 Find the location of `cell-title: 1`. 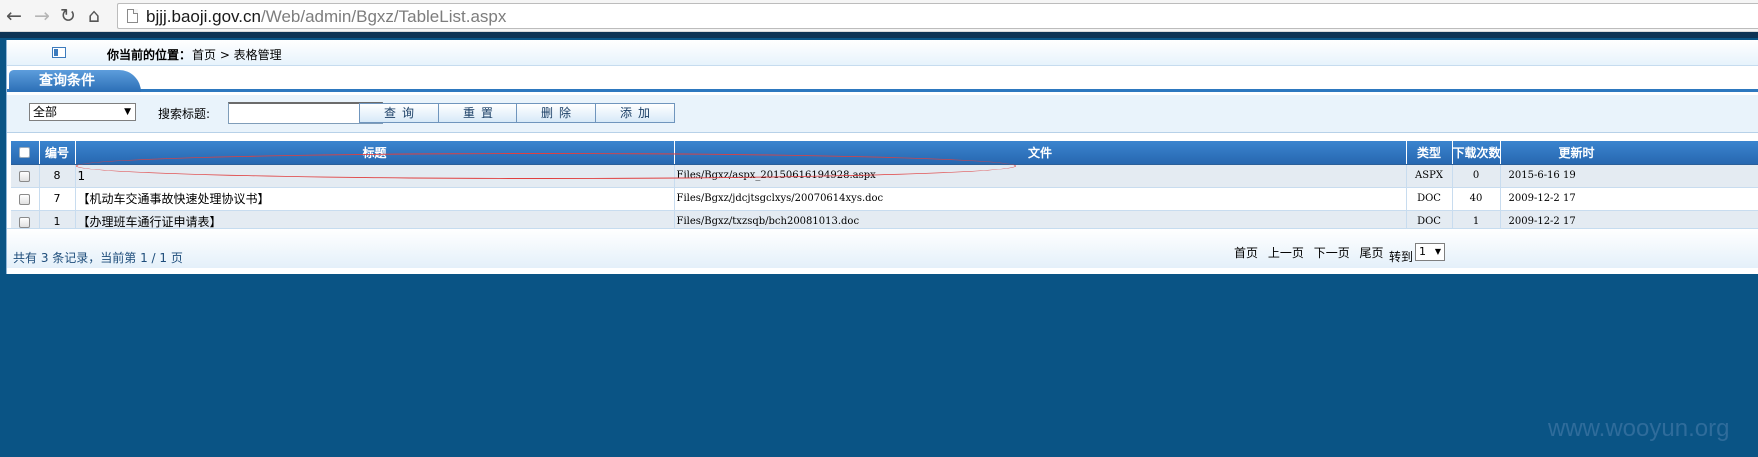

cell-title: 1 is located at coordinates (375, 176).